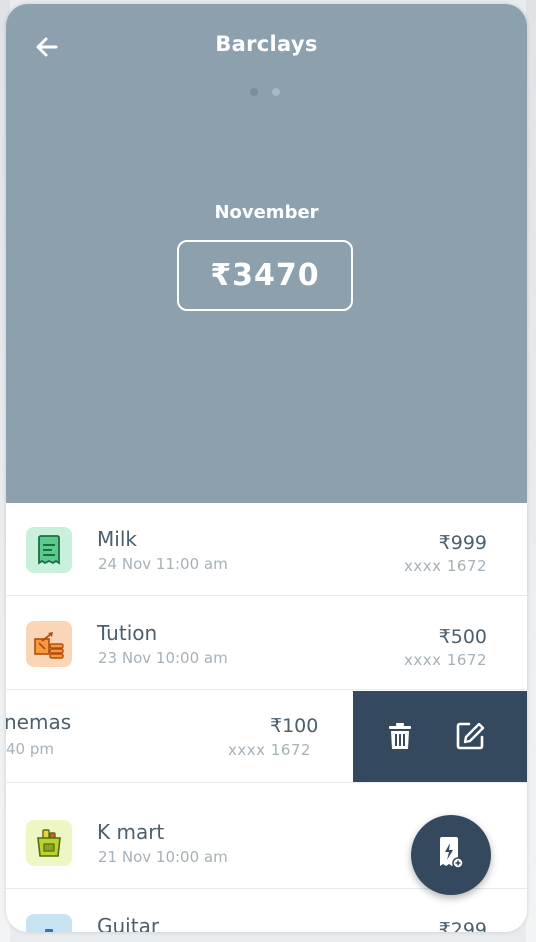  Describe the element at coordinates (470, 736) in the screenshot. I see `edit-icon` at that location.